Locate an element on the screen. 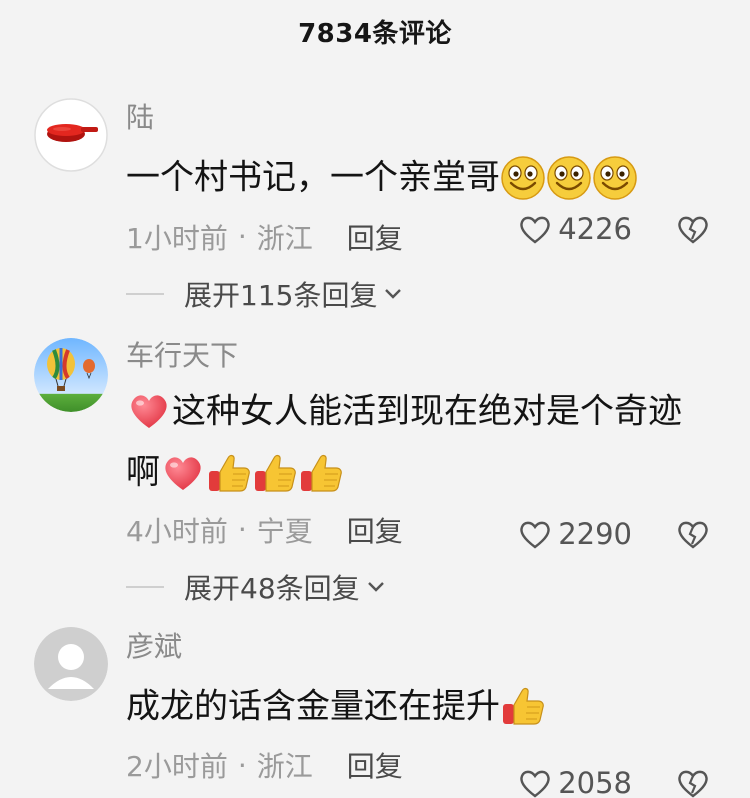 Image resolution: width=750 pixels, height=798 pixels. expand-replies-button: 展开115条回复 is located at coordinates (421, 294).